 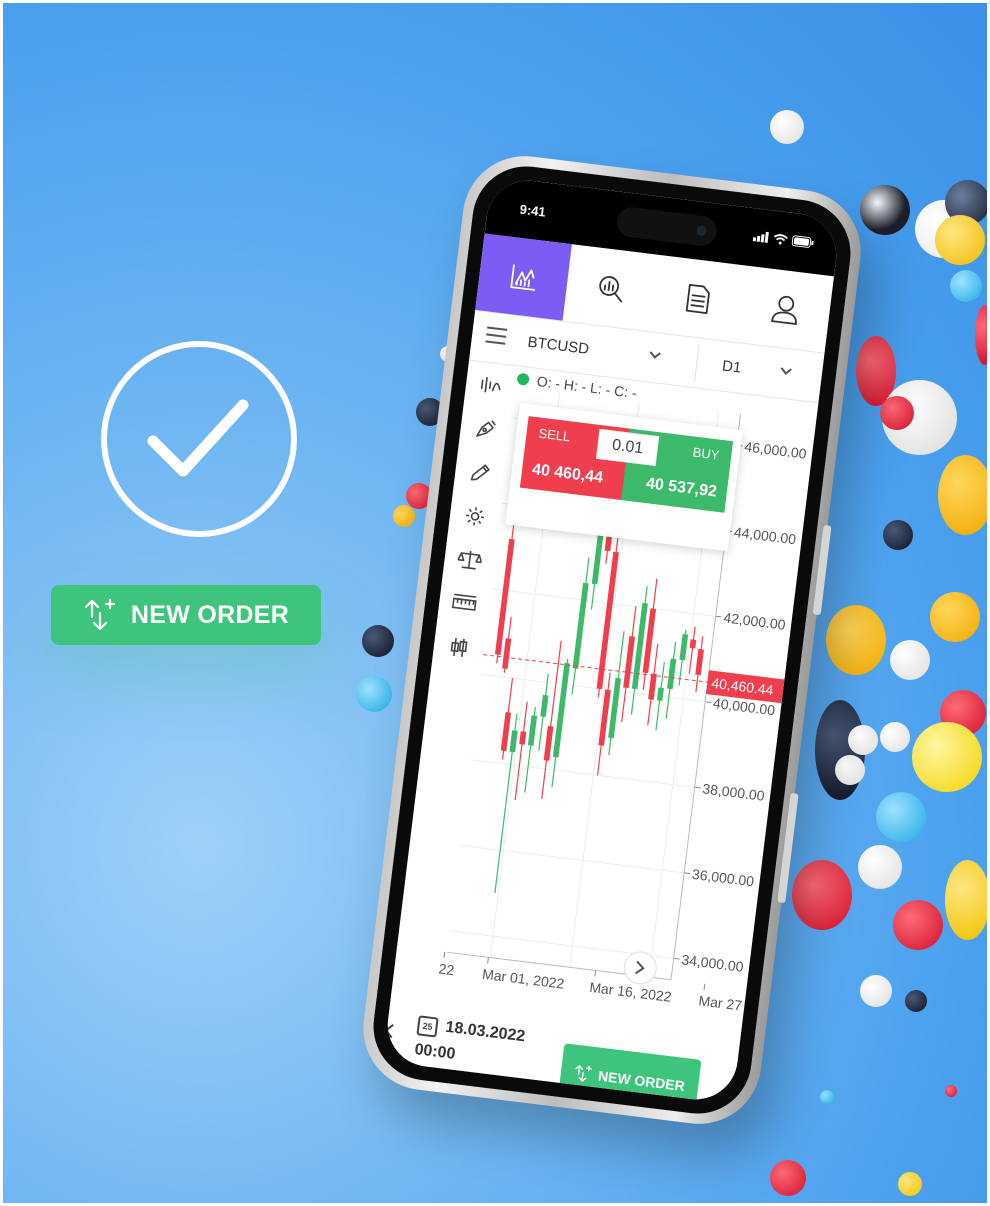 What do you see at coordinates (720, 1002) in the screenshot?
I see `date-axis-label: Mar 27` at bounding box center [720, 1002].